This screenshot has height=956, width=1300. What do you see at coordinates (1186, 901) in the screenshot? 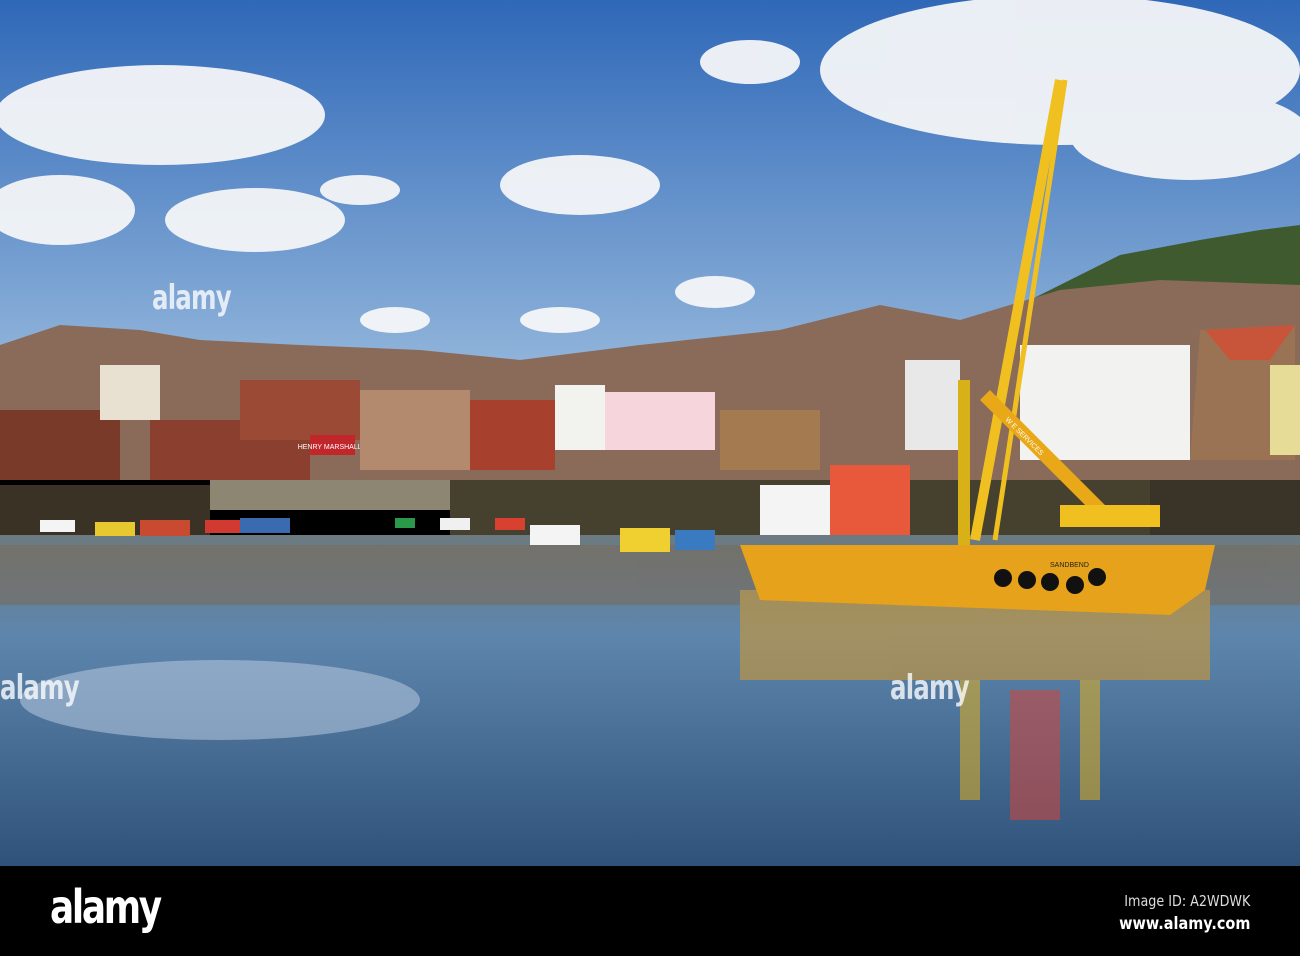
I see `image-id: Image ID: A2WDWK` at bounding box center [1186, 901].